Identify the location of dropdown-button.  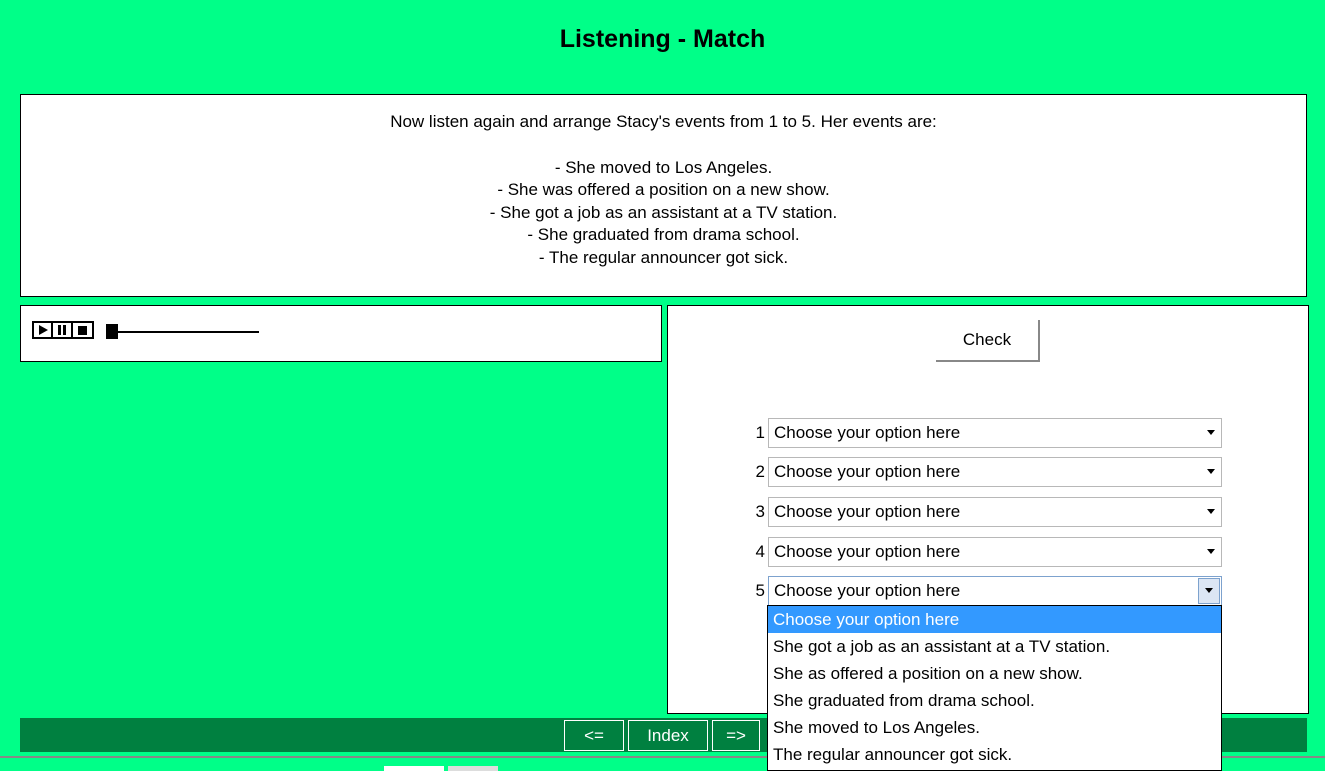
(1209, 591).